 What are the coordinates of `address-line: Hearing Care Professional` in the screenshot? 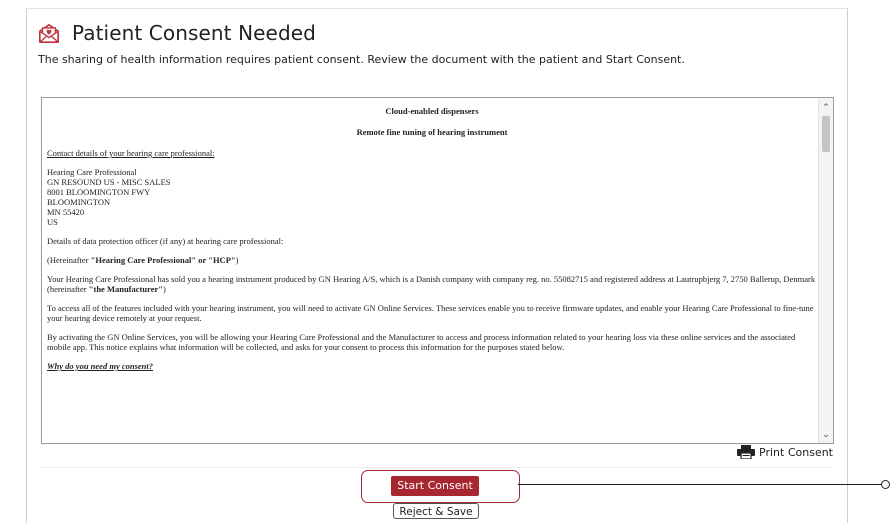 It's located at (92, 172).